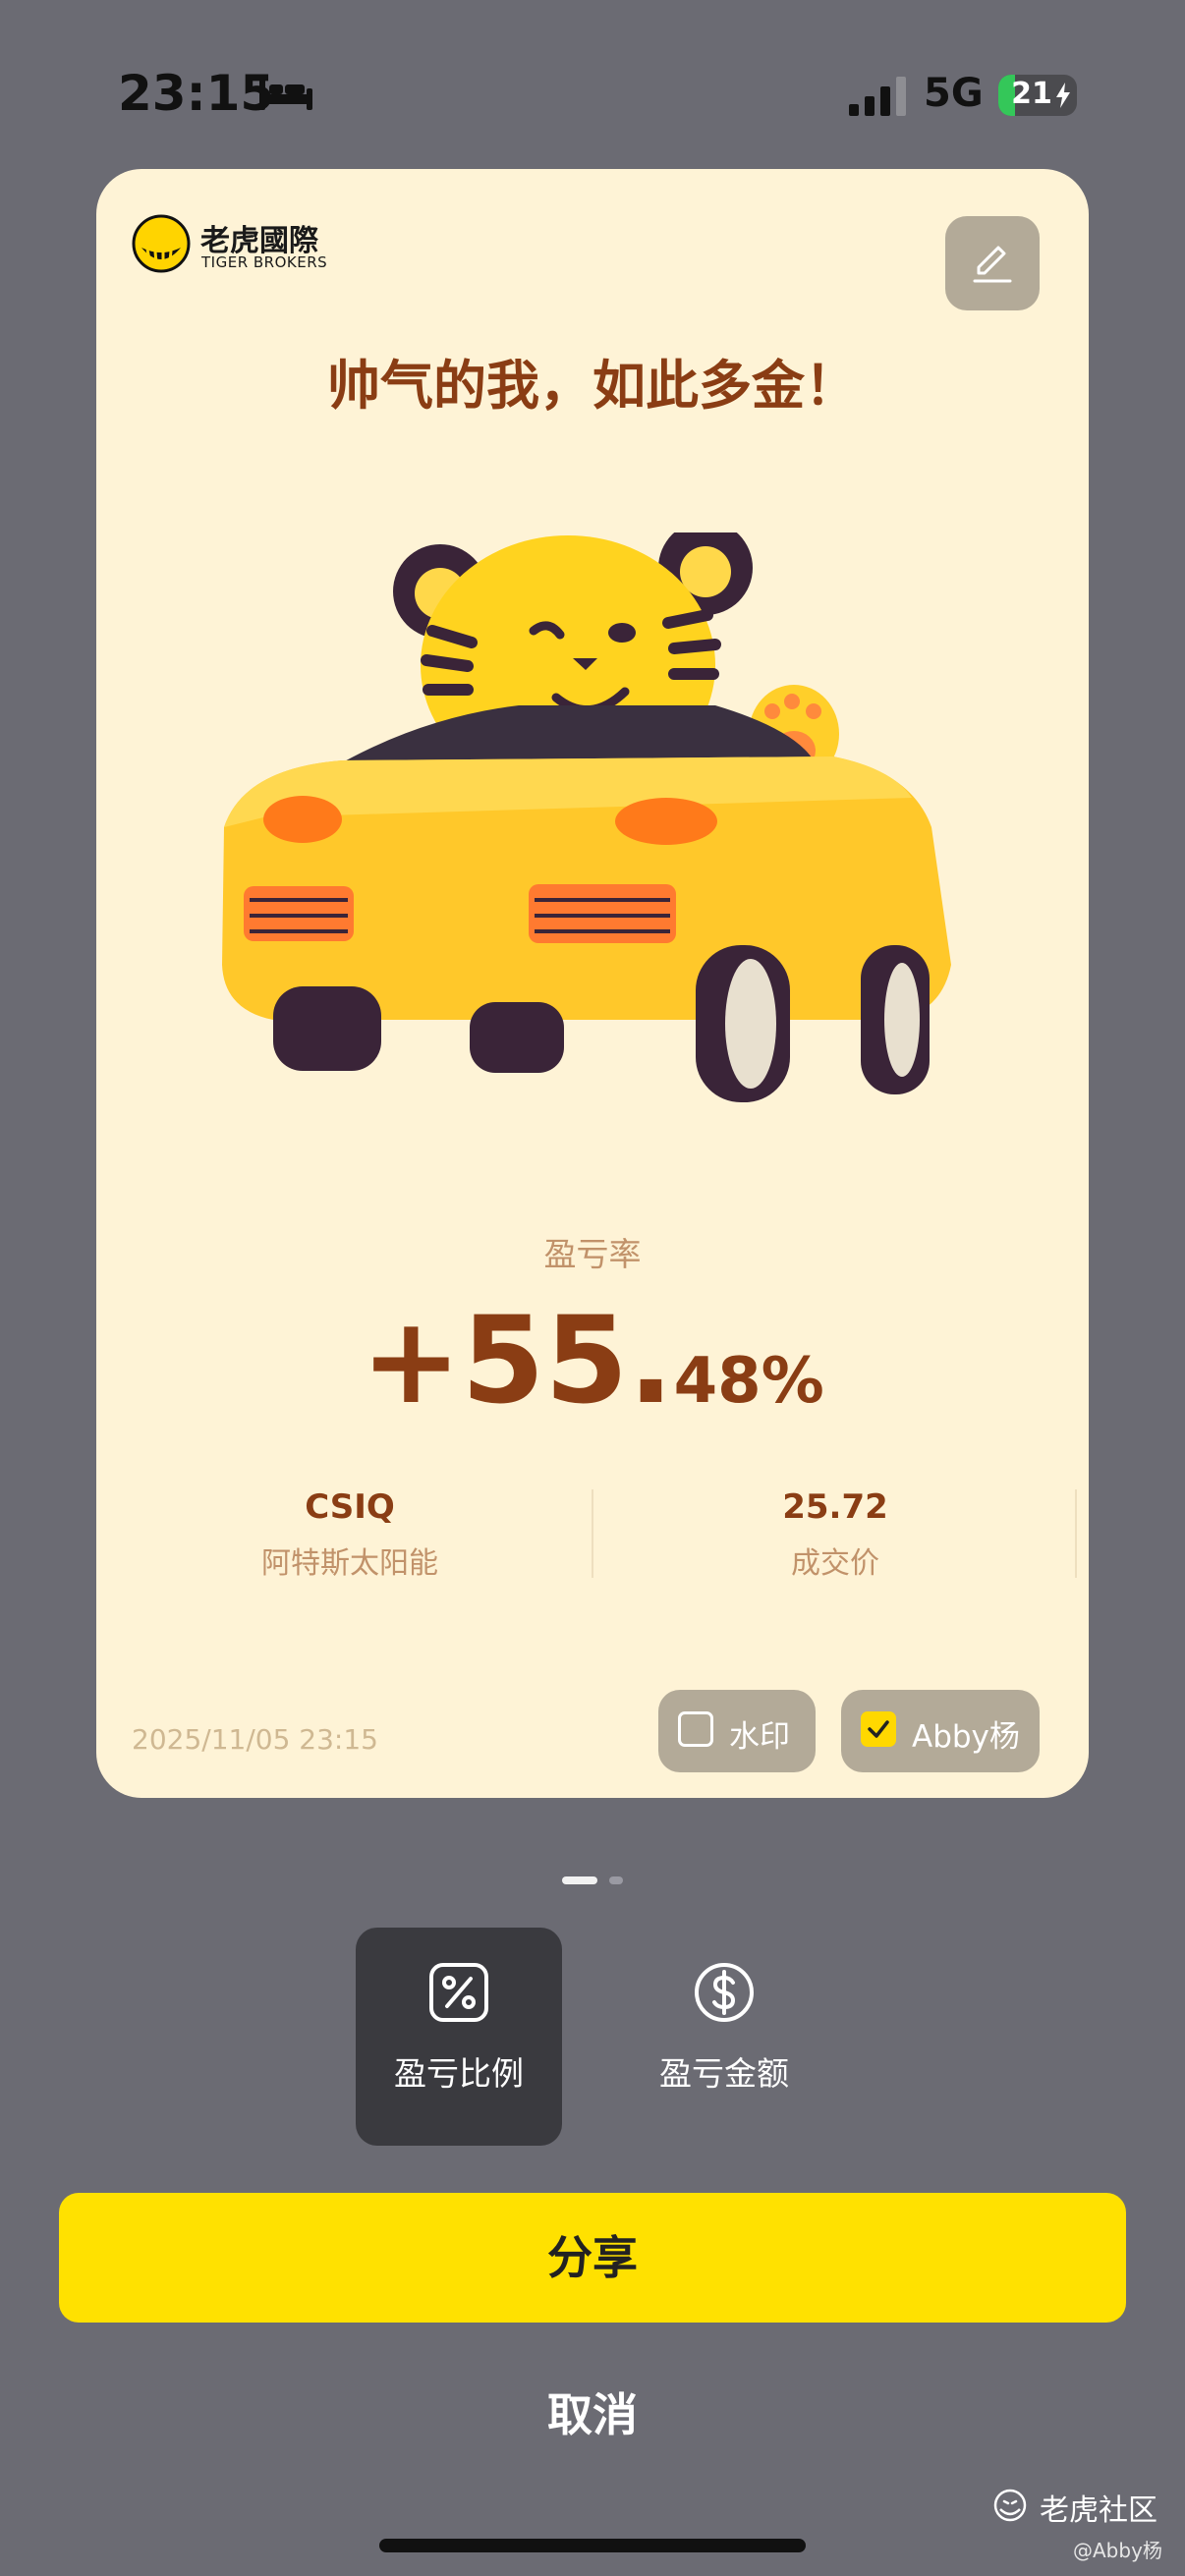 The width and height of the screenshot is (1185, 2576). Describe the element at coordinates (759, 1737) in the screenshot. I see `watermark-label: 水印` at that location.